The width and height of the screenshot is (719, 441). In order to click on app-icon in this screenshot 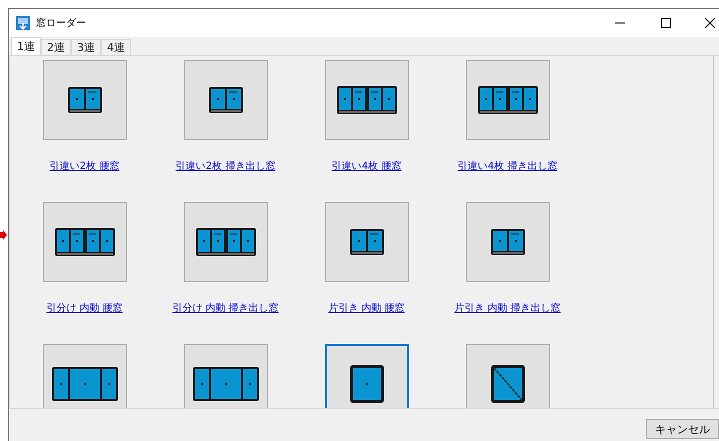, I will do `click(23, 23)`.